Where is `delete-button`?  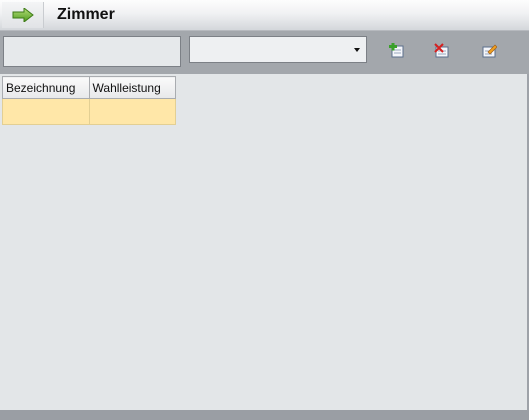
delete-button is located at coordinates (442, 51).